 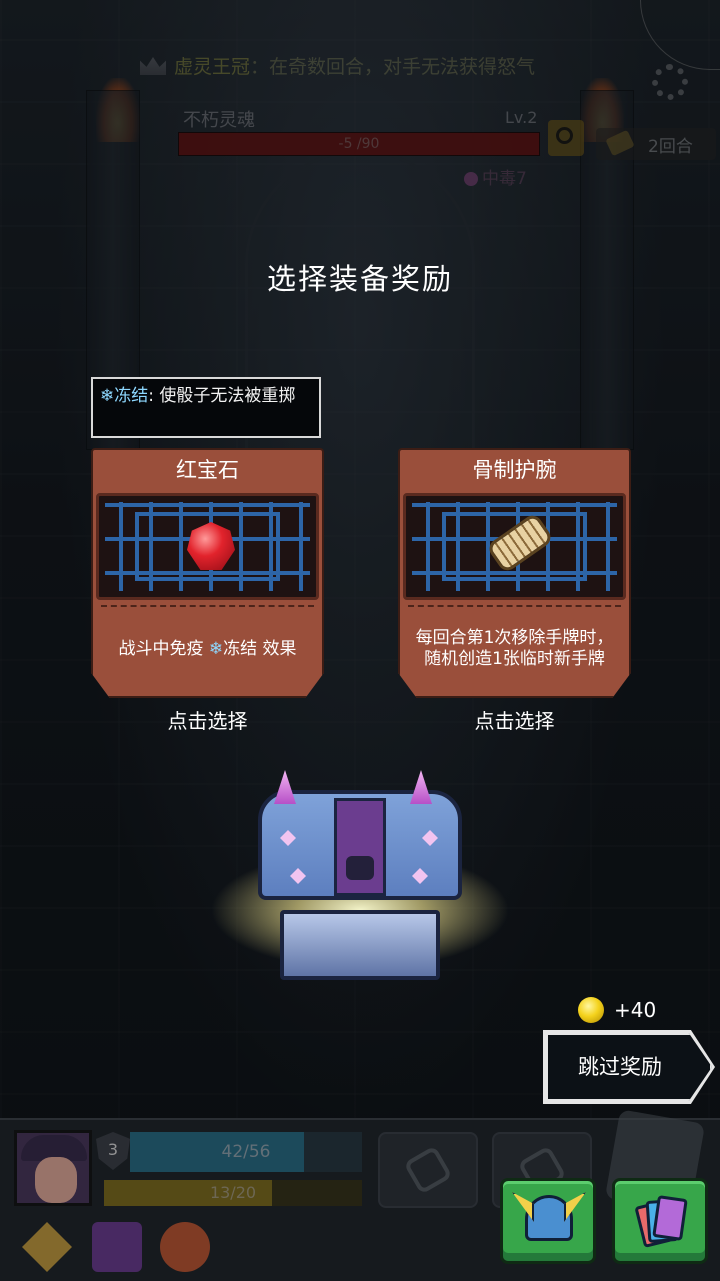 What do you see at coordinates (514, 648) in the screenshot?
I see `card-description: 每回合第1次移除手牌时，随机创造1张临时新手牌` at bounding box center [514, 648].